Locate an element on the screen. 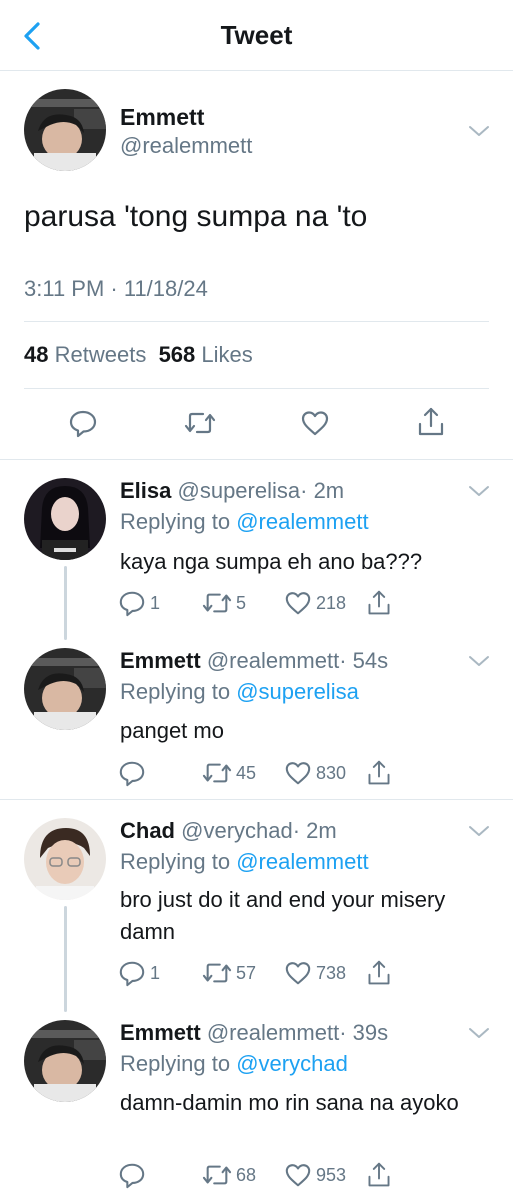  mention-link: @verychad is located at coordinates (292, 1063).